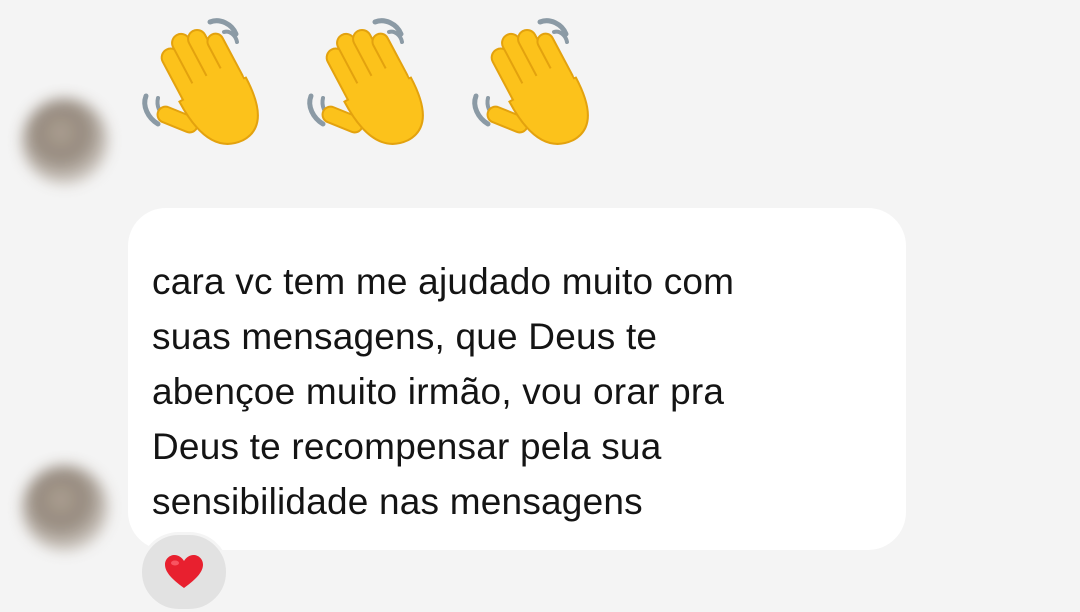 The height and width of the screenshot is (612, 1080). I want to click on emoji-message, so click(380, 89).